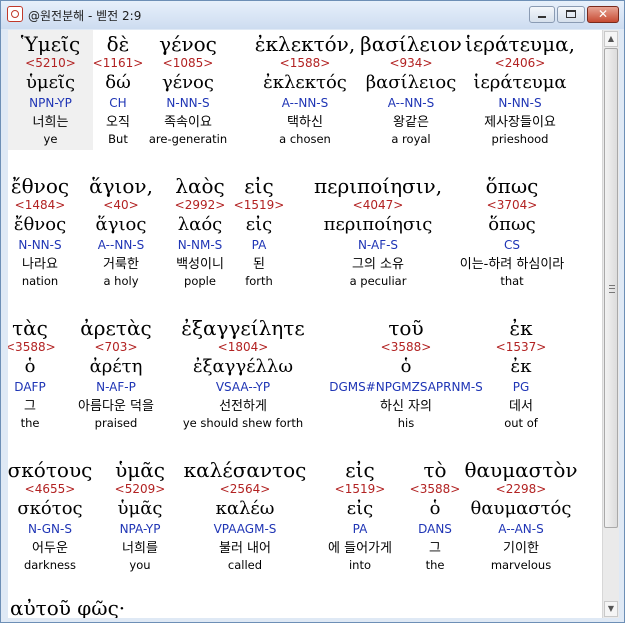 The width and height of the screenshot is (625, 623). I want to click on word-cell: τὸ <3588> ὁ DANS 그 the, so click(435, 516).